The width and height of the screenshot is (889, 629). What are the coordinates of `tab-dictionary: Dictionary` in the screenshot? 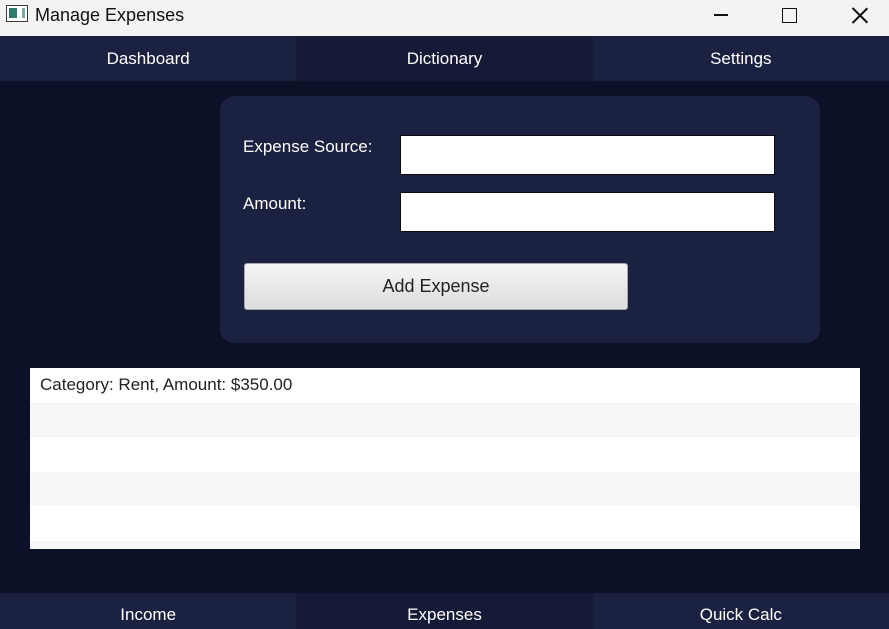 It's located at (444, 58).